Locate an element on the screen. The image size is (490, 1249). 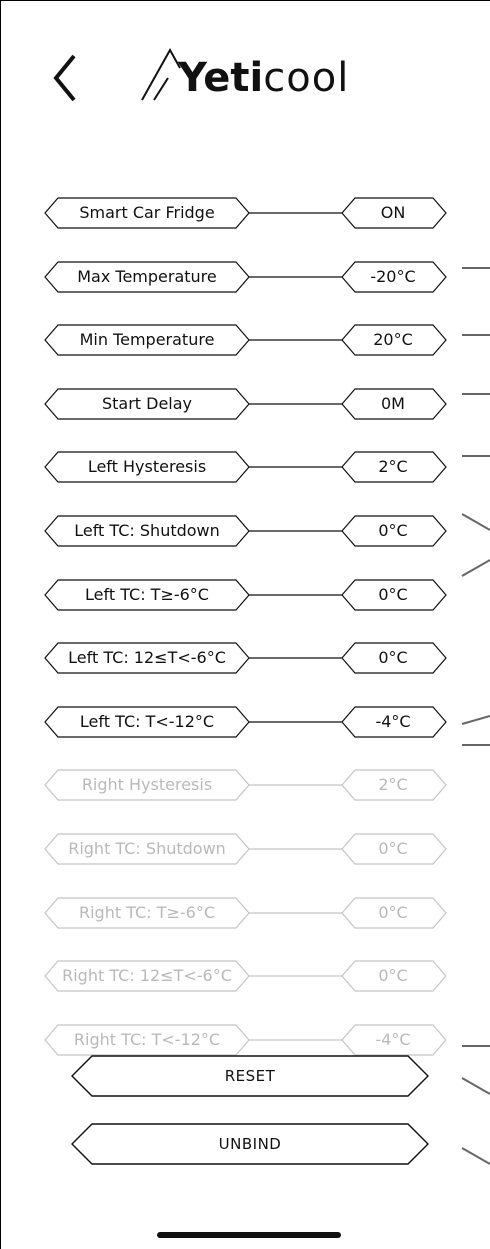
setting-value: -20°C is located at coordinates (393, 277).